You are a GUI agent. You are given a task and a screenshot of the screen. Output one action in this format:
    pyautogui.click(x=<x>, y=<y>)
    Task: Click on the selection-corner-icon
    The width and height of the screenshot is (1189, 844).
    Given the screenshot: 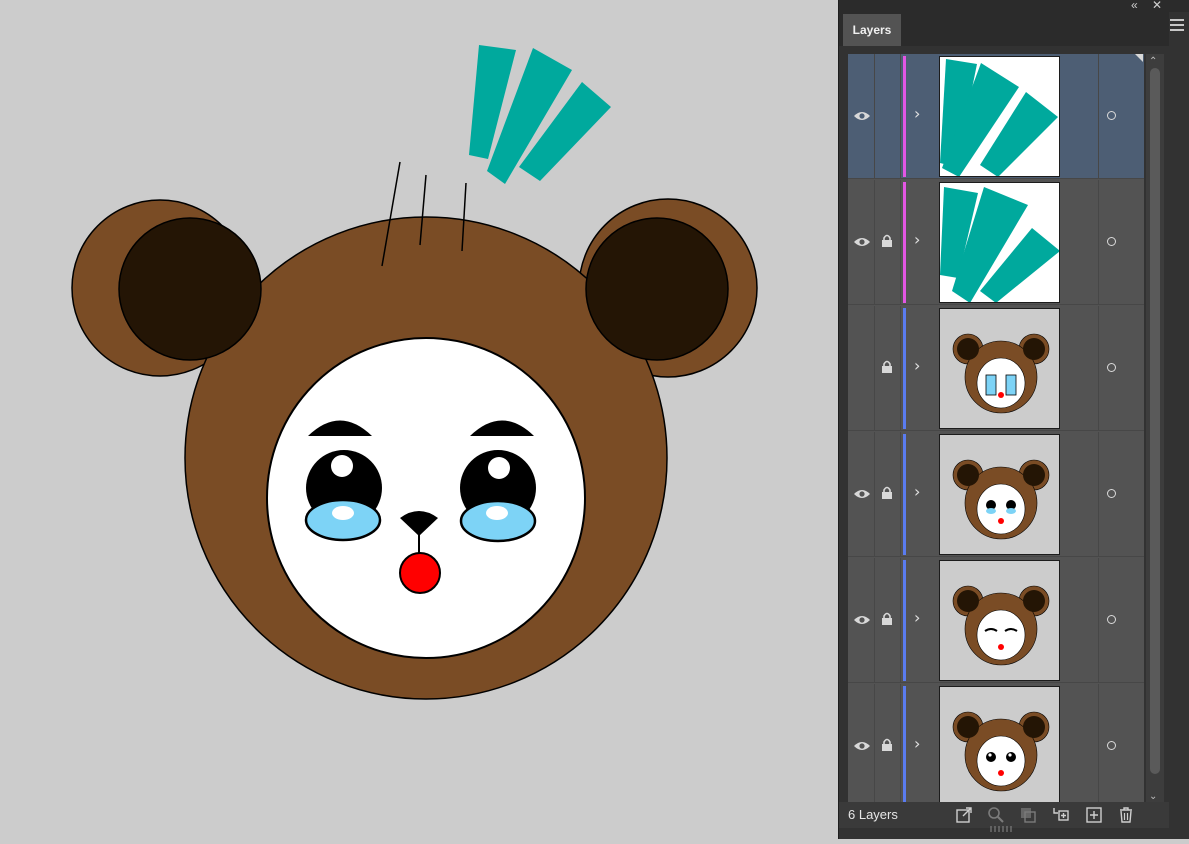 What is the action you would take?
    pyautogui.click(x=1139, y=58)
    